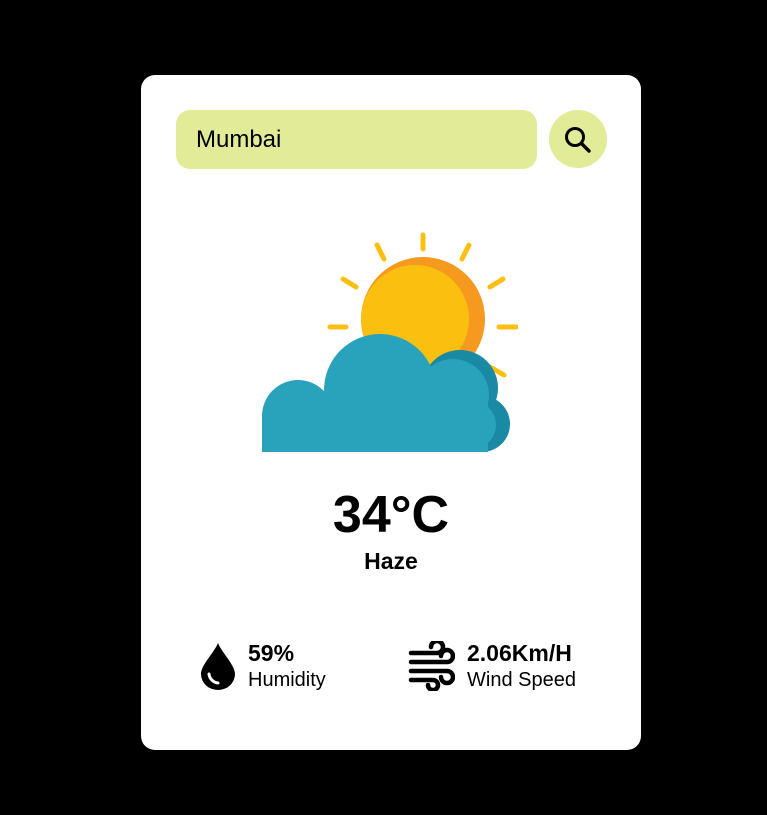 The image size is (767, 815). I want to click on humidity-label: Humidity, so click(287, 680).